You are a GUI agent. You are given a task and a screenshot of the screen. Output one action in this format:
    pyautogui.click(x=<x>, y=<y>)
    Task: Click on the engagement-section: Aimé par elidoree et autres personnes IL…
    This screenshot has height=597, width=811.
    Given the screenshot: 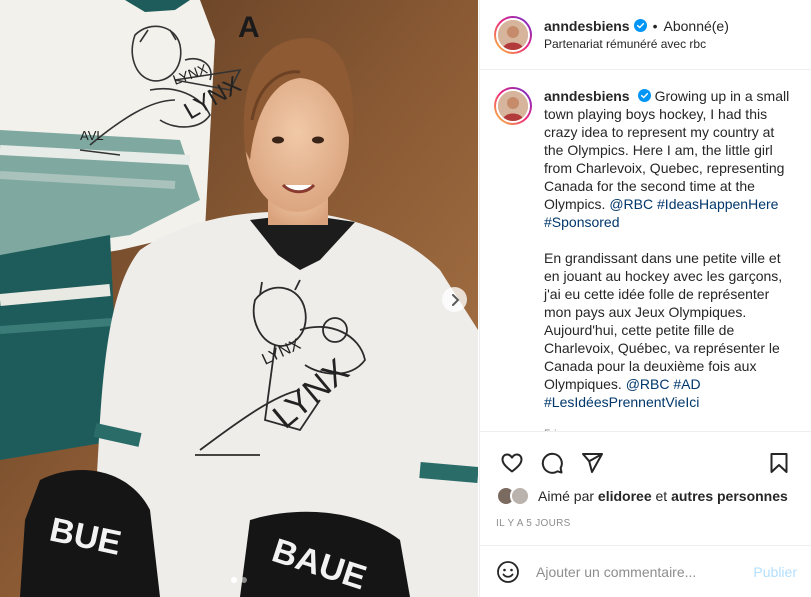 What is the action you would take?
    pyautogui.click(x=645, y=491)
    